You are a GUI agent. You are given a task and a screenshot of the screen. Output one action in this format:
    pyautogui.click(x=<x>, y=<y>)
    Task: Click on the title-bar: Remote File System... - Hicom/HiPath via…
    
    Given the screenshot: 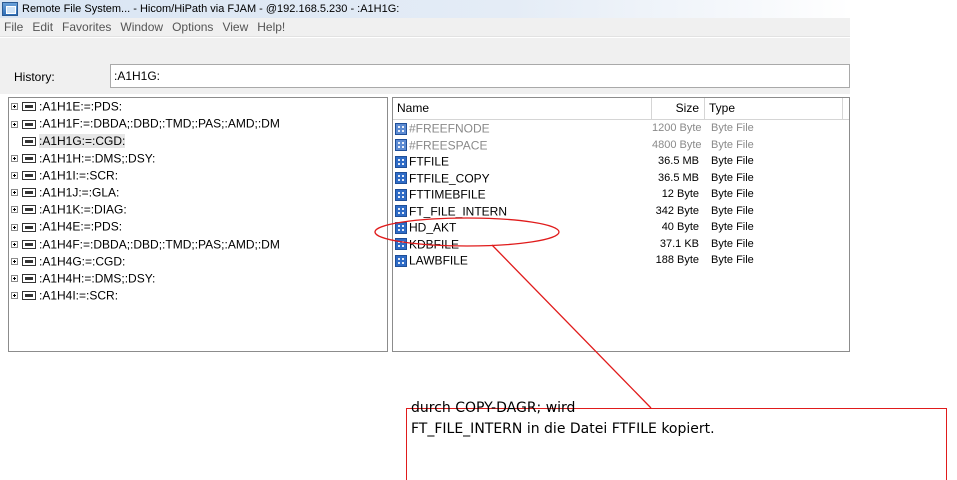 What is the action you would take?
    pyautogui.click(x=425, y=9)
    